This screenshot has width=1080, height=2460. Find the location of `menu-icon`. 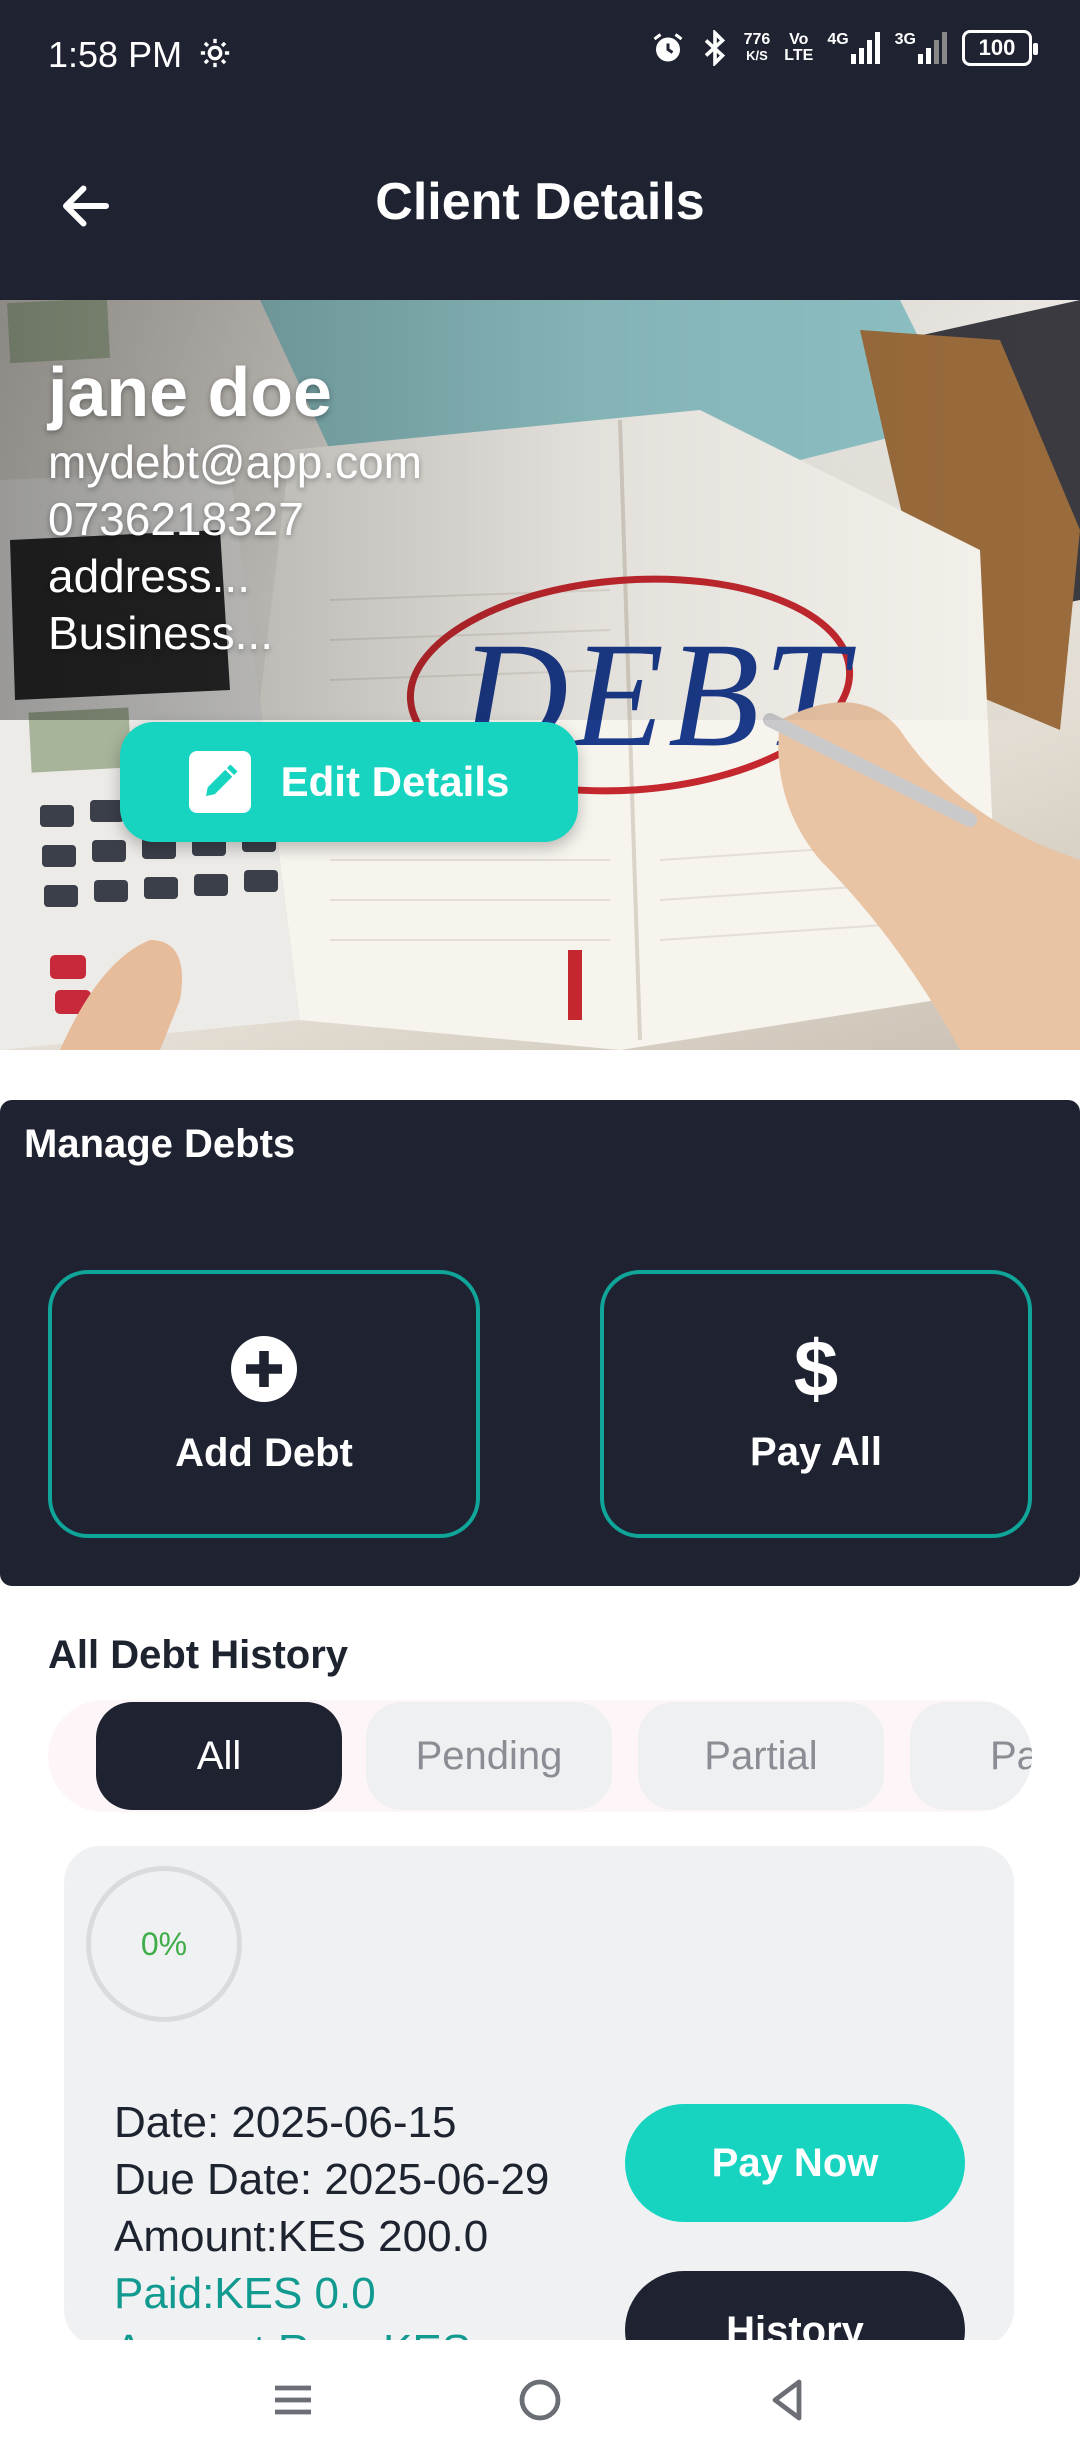

menu-icon is located at coordinates (293, 2400).